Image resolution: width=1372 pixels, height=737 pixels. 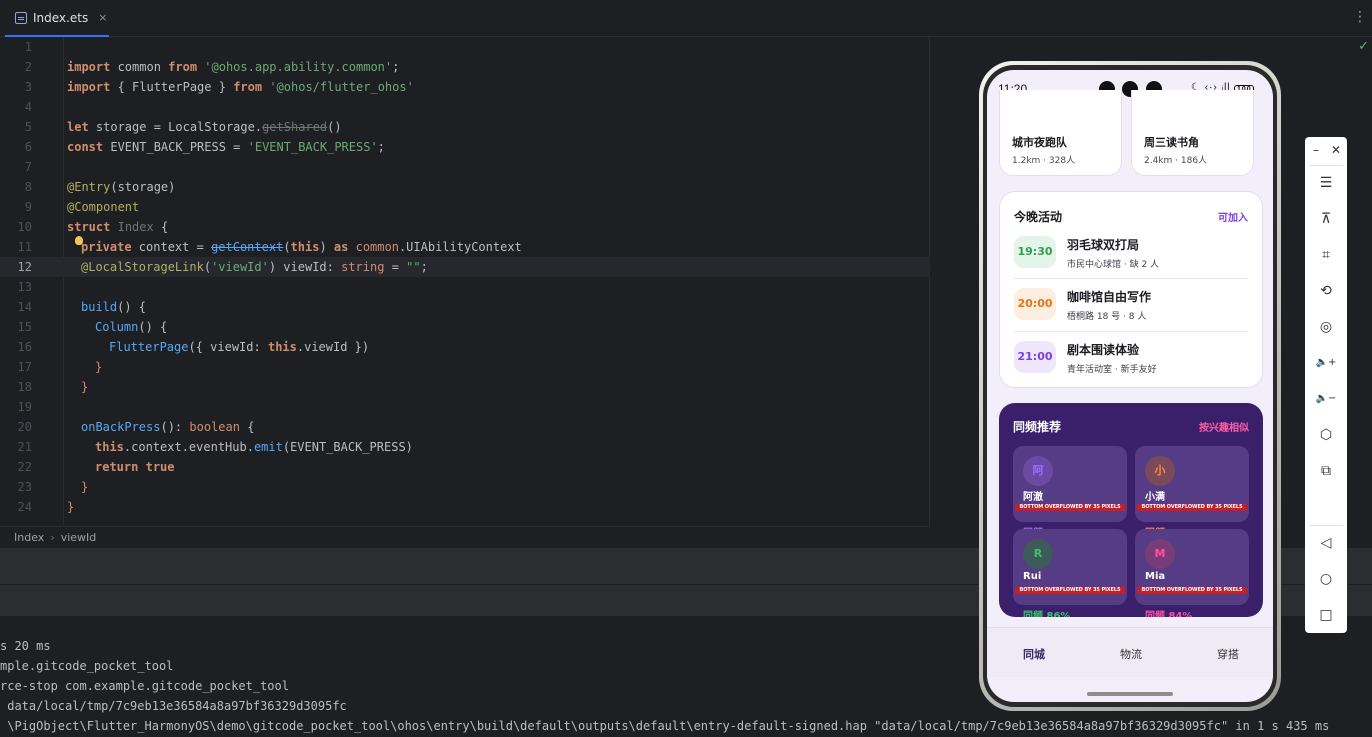 I want to click on nav-item-outfit: 穿搭, so click(x=1228, y=654).